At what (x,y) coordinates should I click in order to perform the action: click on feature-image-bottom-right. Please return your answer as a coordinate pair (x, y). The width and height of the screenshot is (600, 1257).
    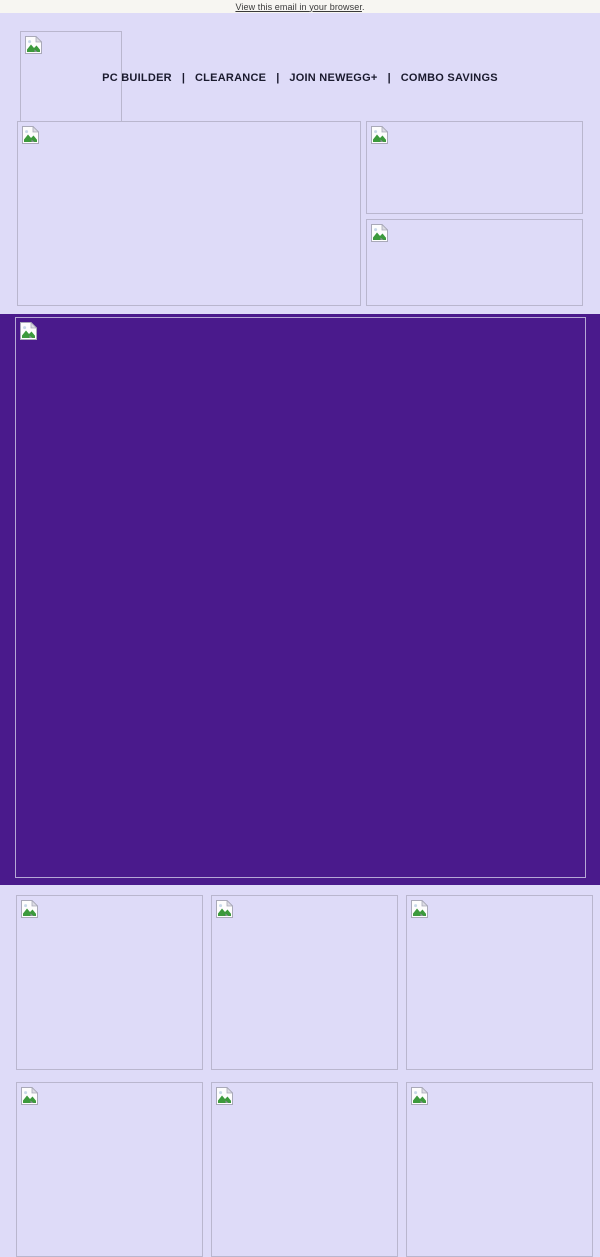
    Looking at the image, I should click on (474, 262).